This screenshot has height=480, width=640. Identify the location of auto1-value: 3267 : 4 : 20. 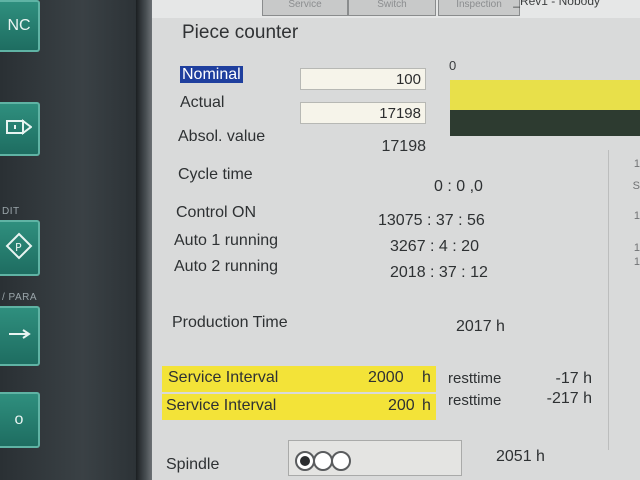
(434, 246).